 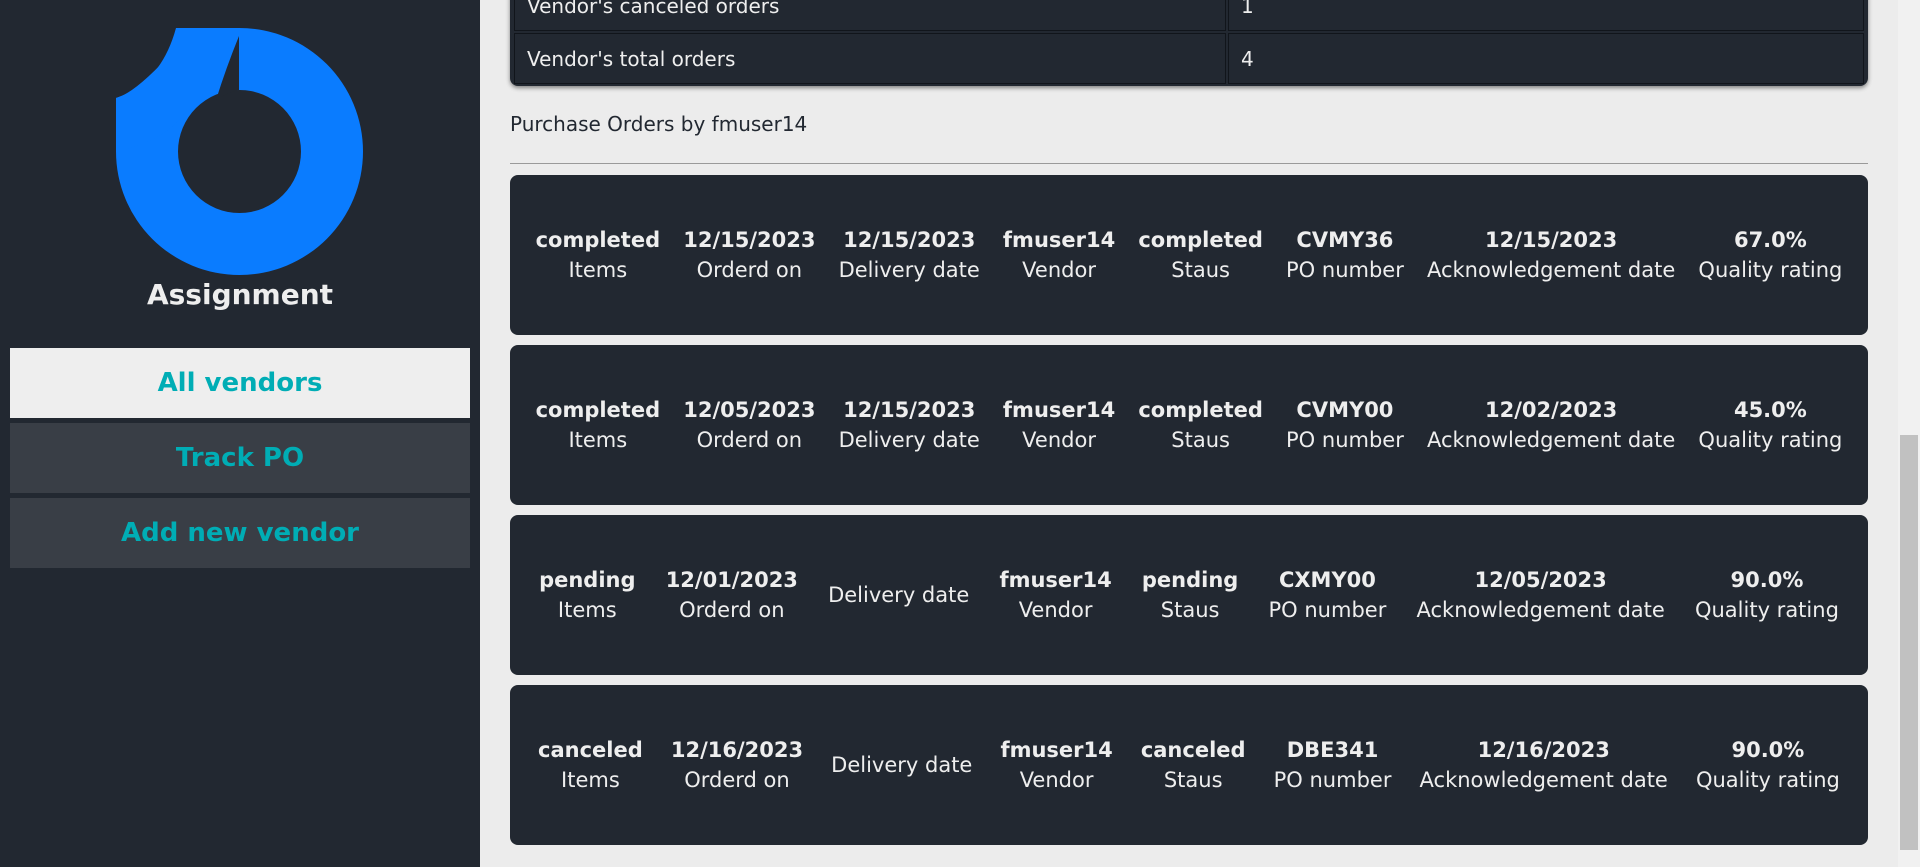 What do you see at coordinates (731, 595) in the screenshot?
I see `po-ordered-on: 12/01/2023 Orderd on` at bounding box center [731, 595].